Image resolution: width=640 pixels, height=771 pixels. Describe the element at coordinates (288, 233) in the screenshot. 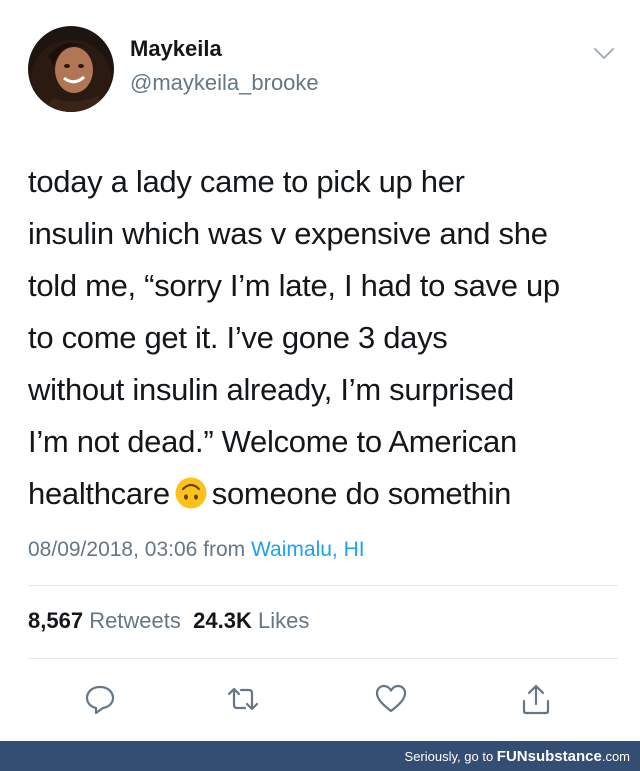

I see `tweet-text-line: insulin which was v expensive and she` at that location.